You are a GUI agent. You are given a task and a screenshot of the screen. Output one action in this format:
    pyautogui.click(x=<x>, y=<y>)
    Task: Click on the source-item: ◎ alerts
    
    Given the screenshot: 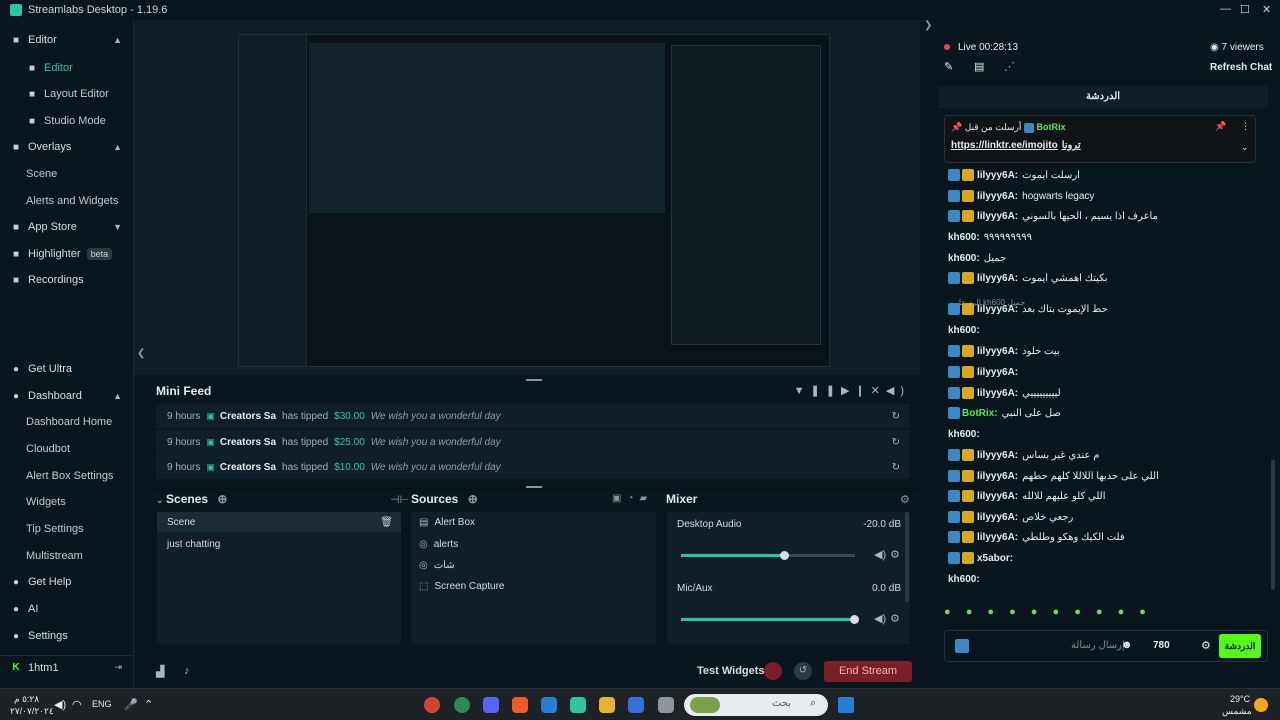 What is the action you would take?
    pyautogui.click(x=434, y=544)
    